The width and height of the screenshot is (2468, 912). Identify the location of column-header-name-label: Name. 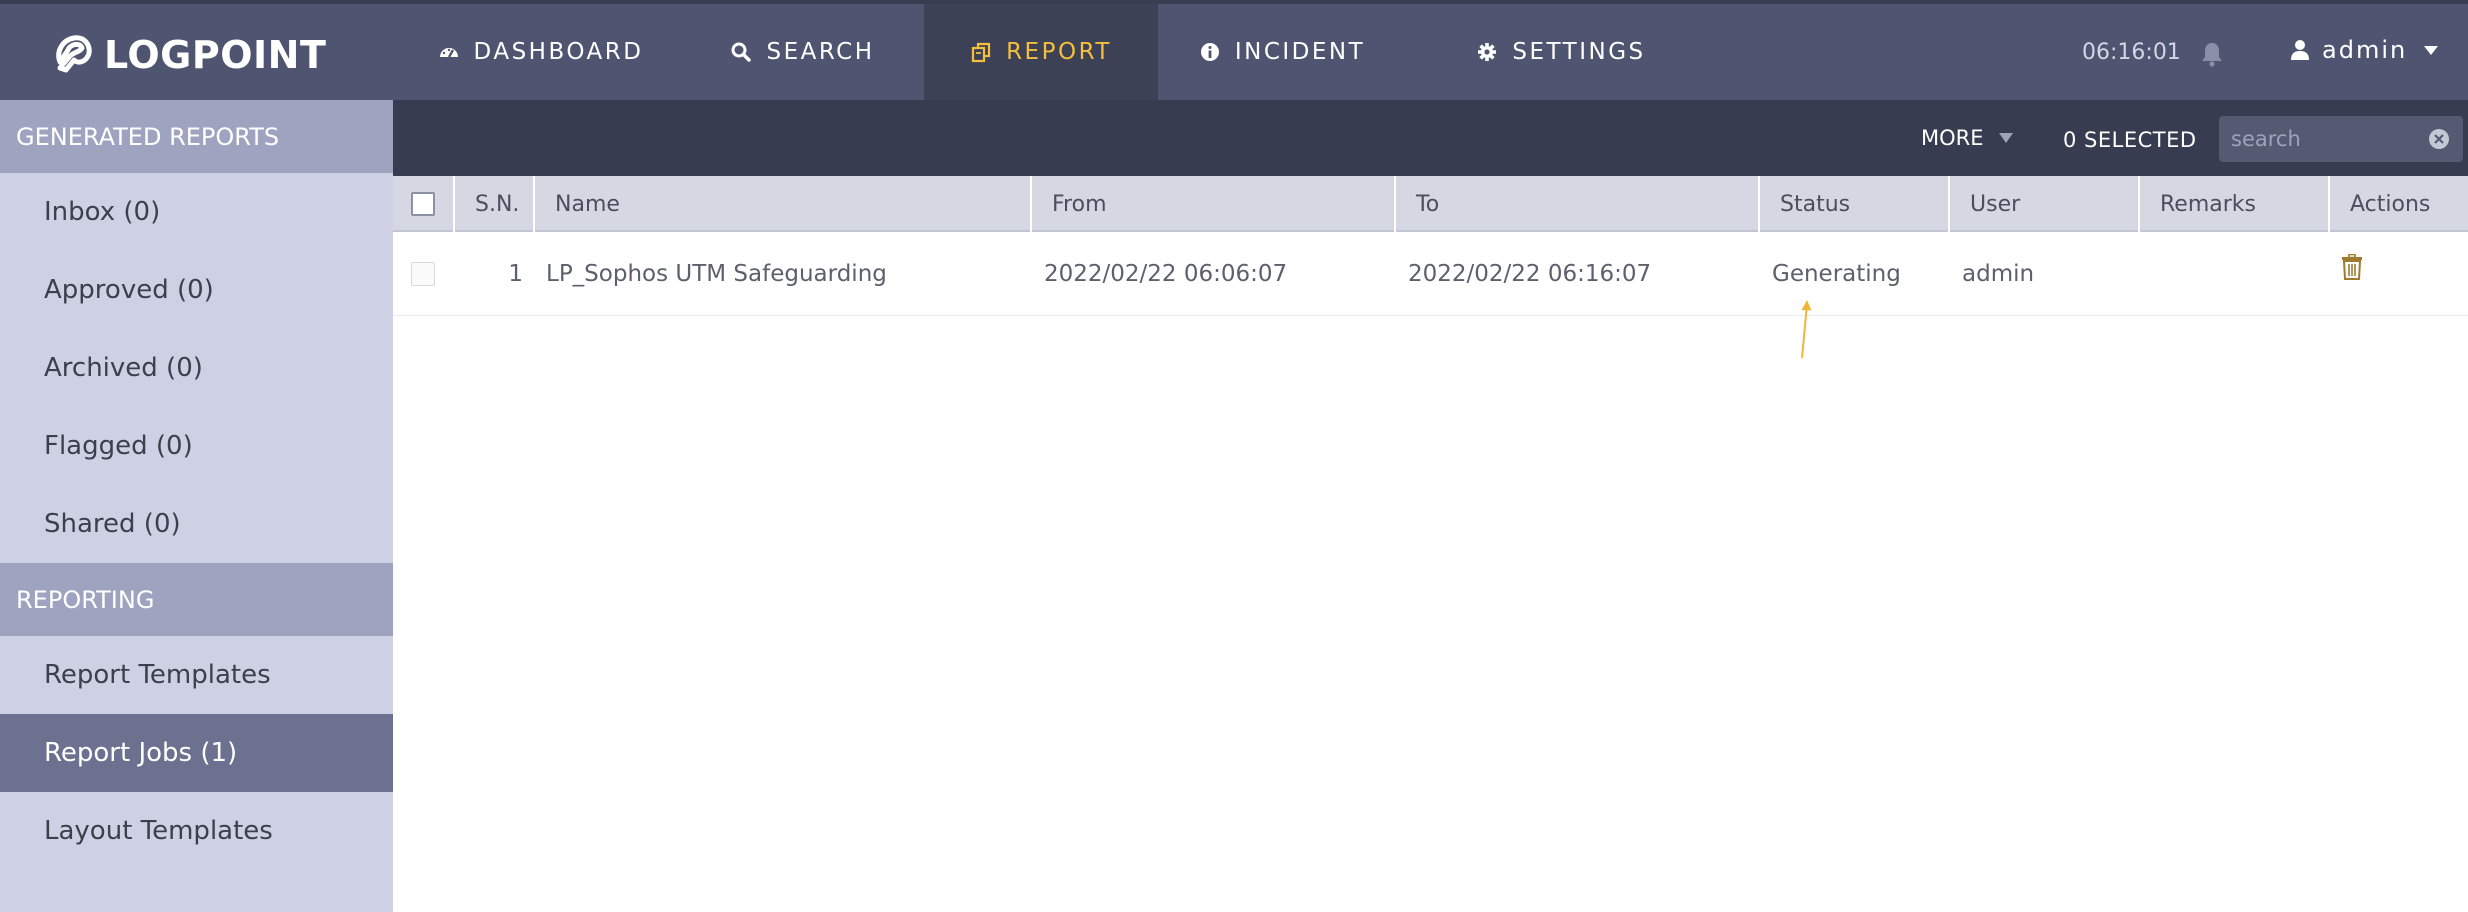
(587, 204).